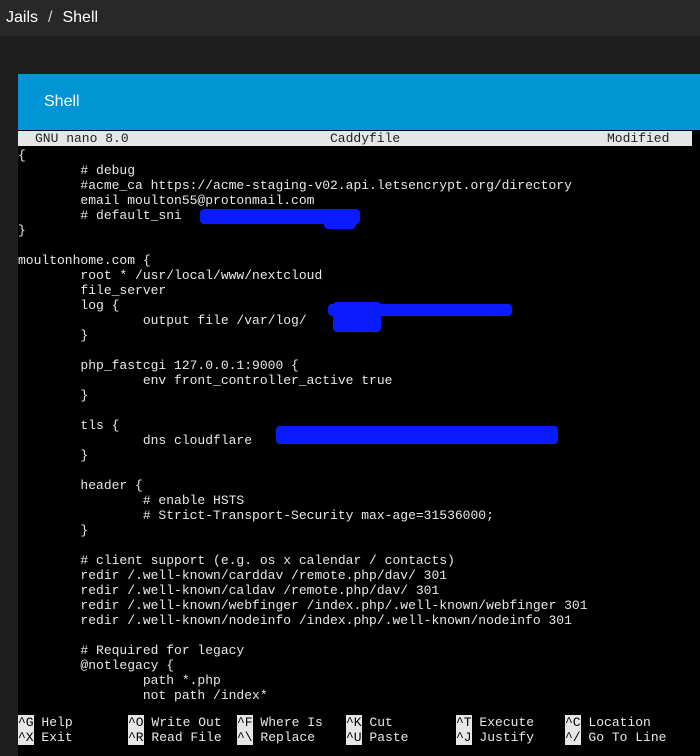  I want to click on redaction-log-path-lower, so click(357, 317).